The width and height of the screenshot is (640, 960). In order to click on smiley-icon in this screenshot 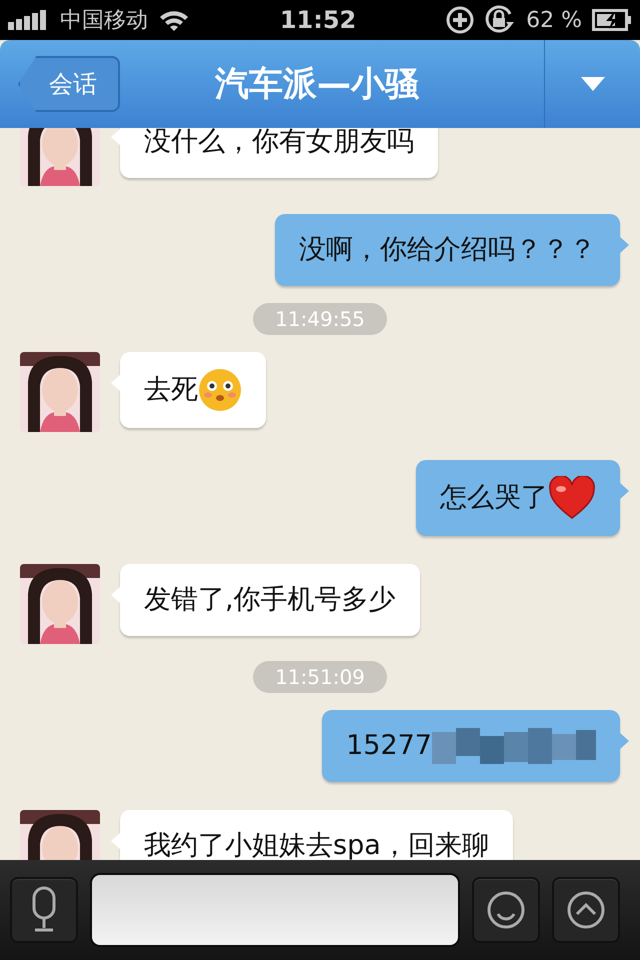, I will do `click(506, 910)`.